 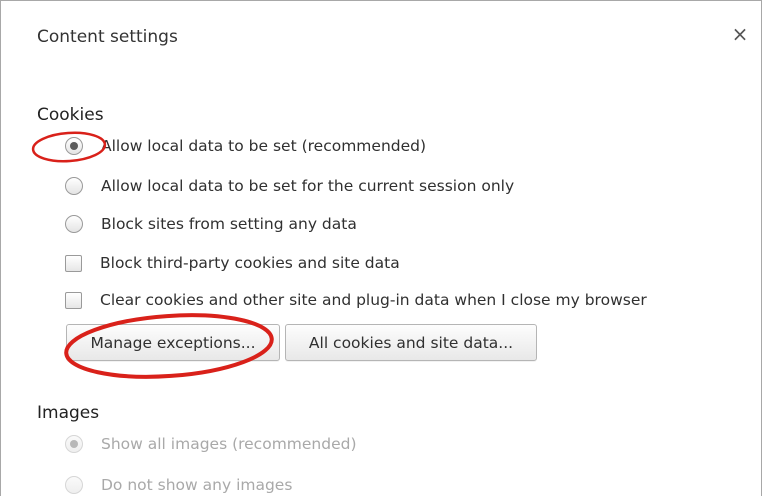 What do you see at coordinates (740, 34) in the screenshot?
I see `close-icon: ×` at bounding box center [740, 34].